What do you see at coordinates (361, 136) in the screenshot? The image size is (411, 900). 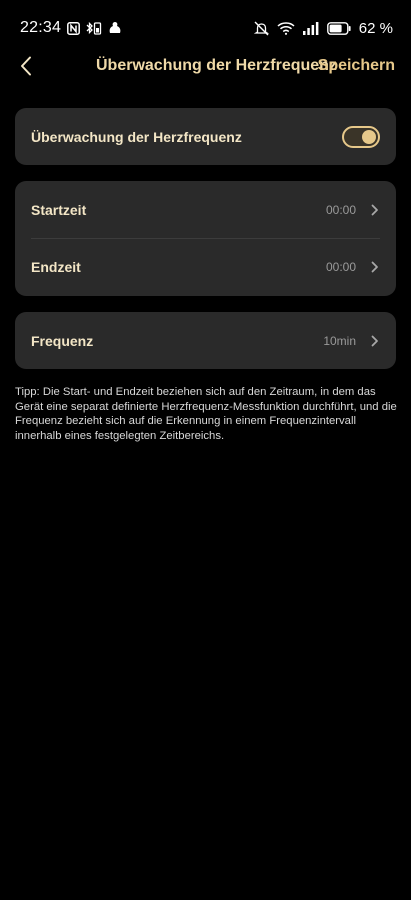 I see `monitoring-toggle` at bounding box center [361, 136].